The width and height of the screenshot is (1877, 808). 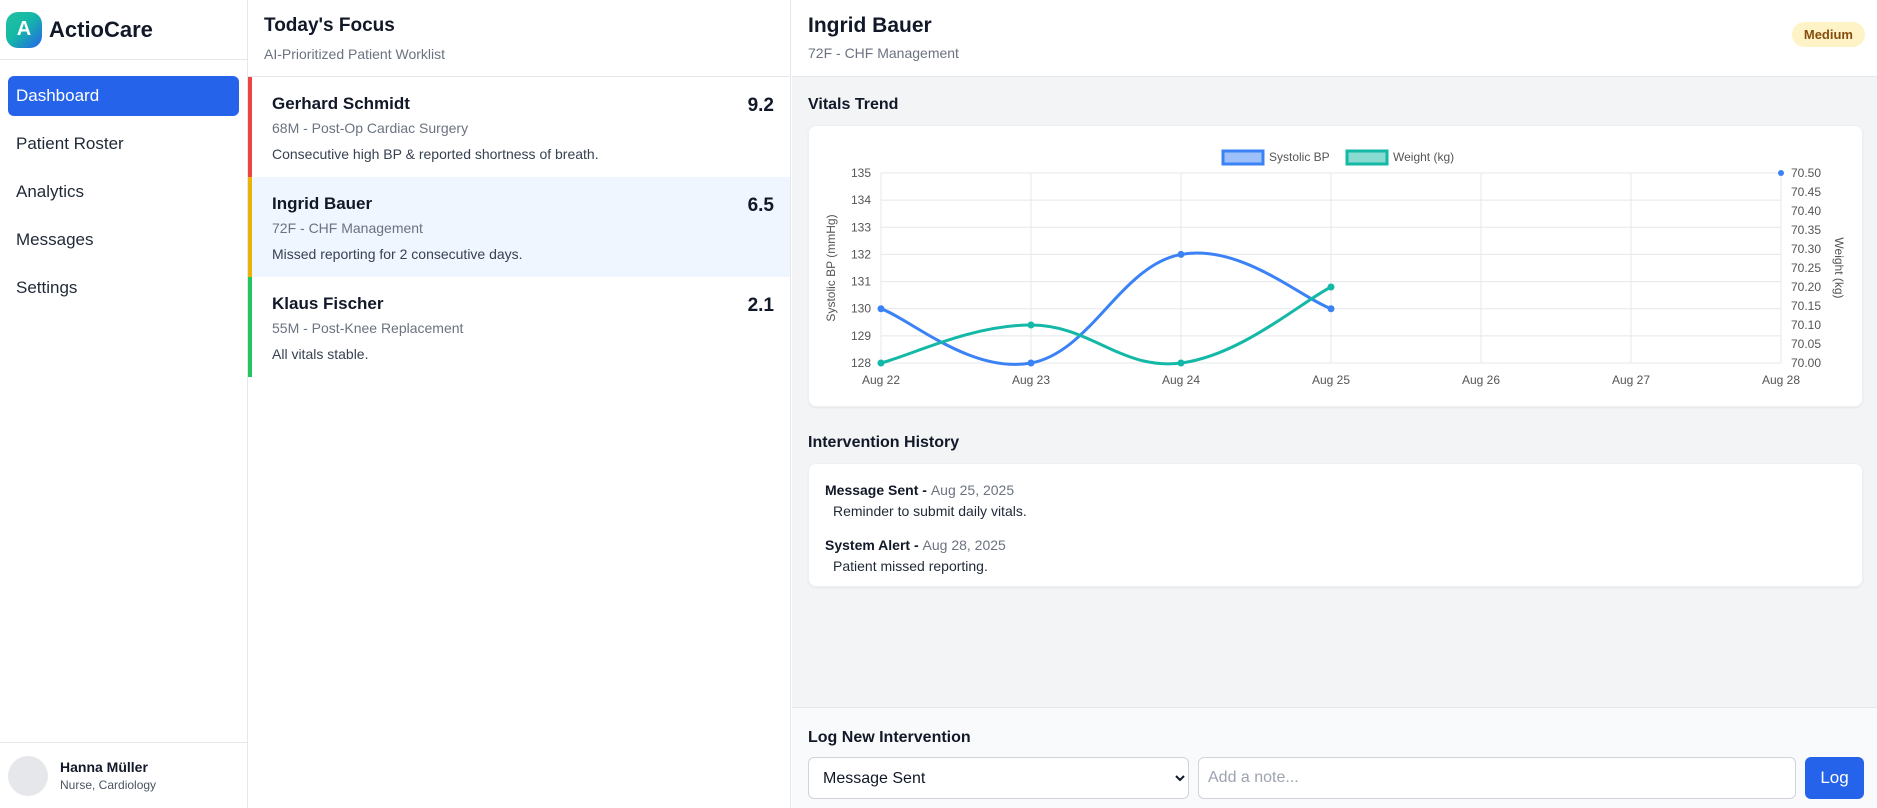 What do you see at coordinates (123, 192) in the screenshot?
I see `sidebar-item-analytics: Analytics` at bounding box center [123, 192].